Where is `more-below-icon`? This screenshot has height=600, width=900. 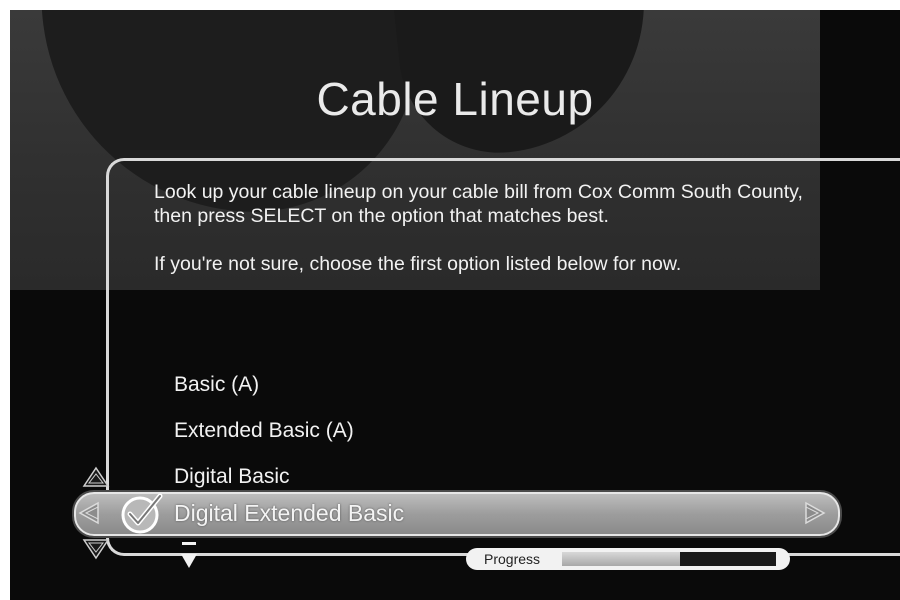 more-below-icon is located at coordinates (189, 555).